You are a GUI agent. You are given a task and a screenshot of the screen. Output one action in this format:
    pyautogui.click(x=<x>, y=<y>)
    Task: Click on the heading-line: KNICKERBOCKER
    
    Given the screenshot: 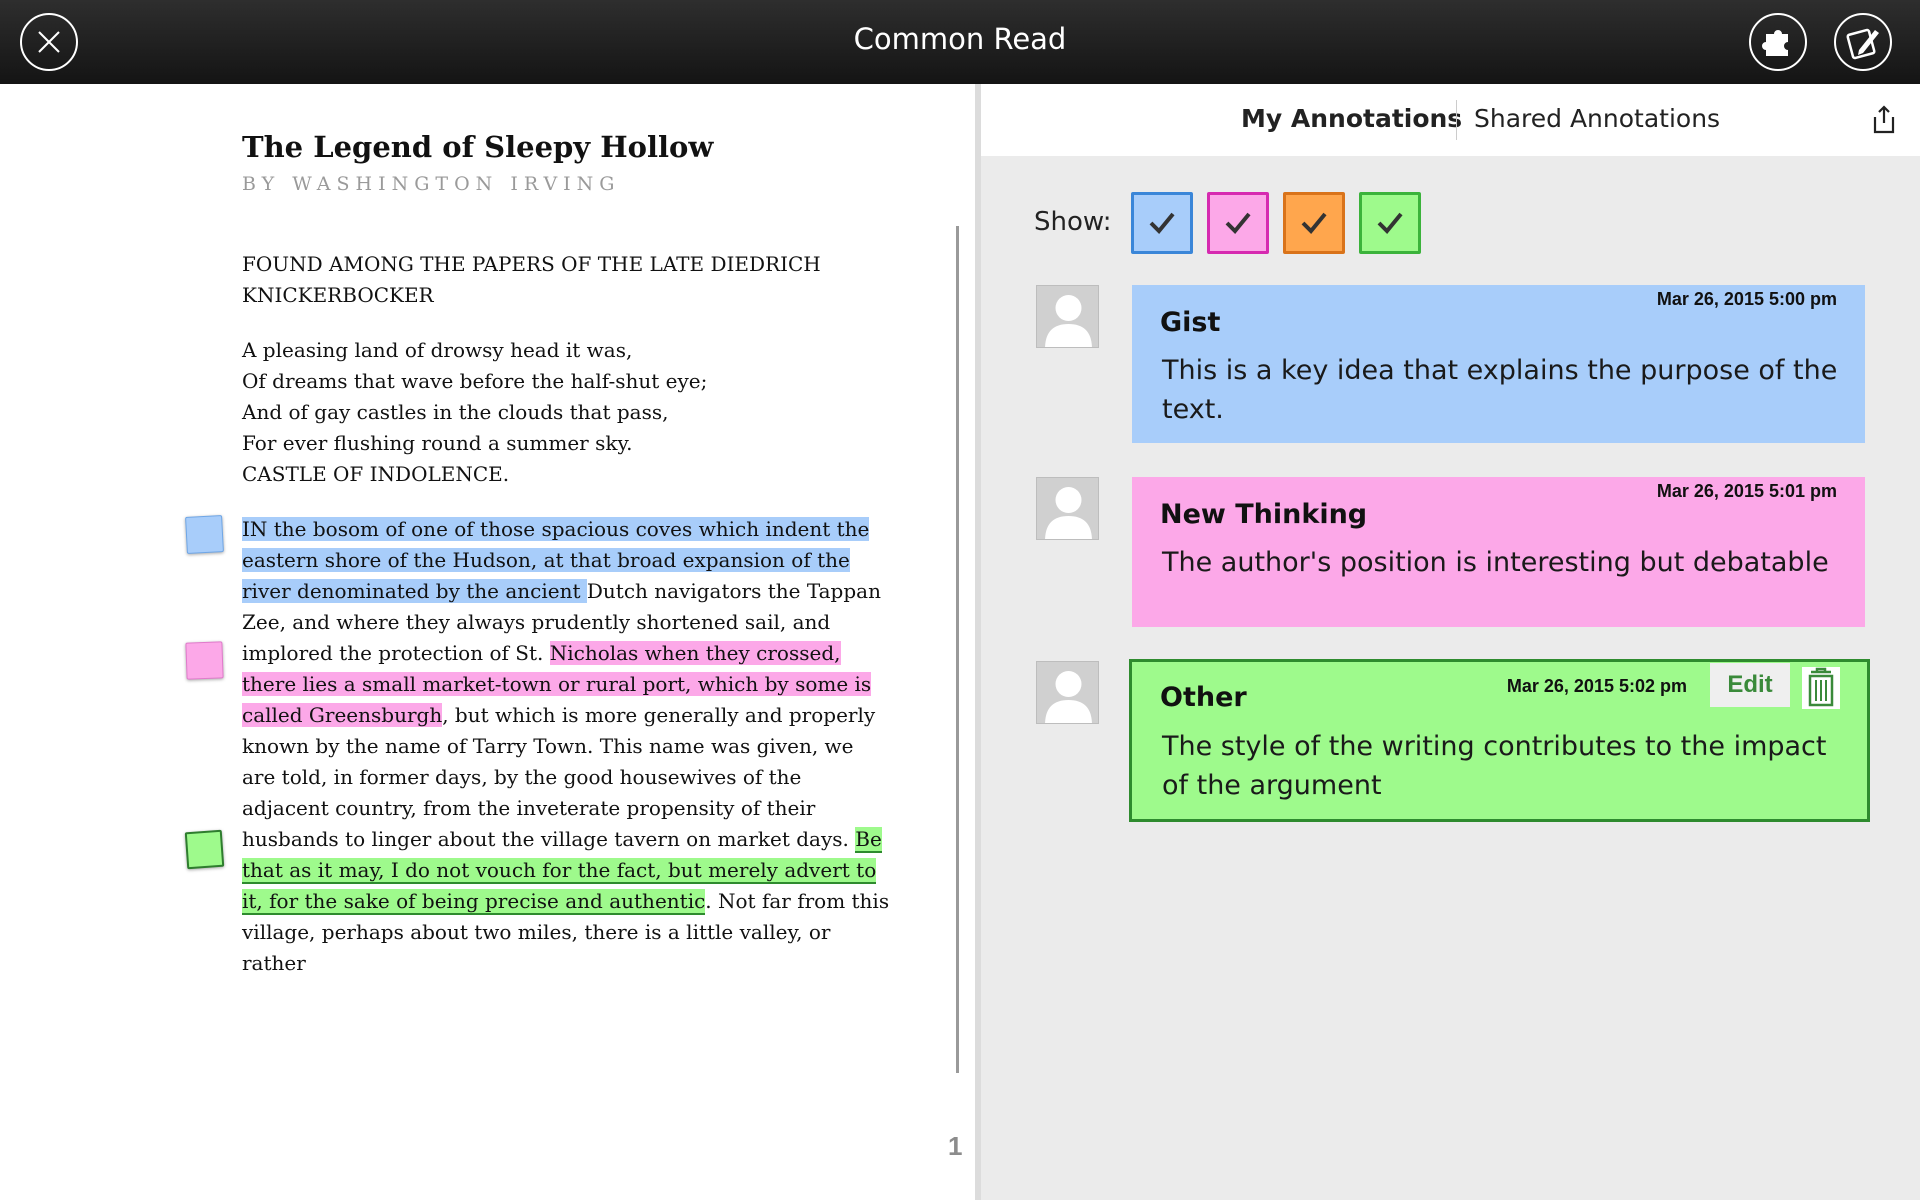 What is the action you would take?
    pyautogui.click(x=338, y=295)
    